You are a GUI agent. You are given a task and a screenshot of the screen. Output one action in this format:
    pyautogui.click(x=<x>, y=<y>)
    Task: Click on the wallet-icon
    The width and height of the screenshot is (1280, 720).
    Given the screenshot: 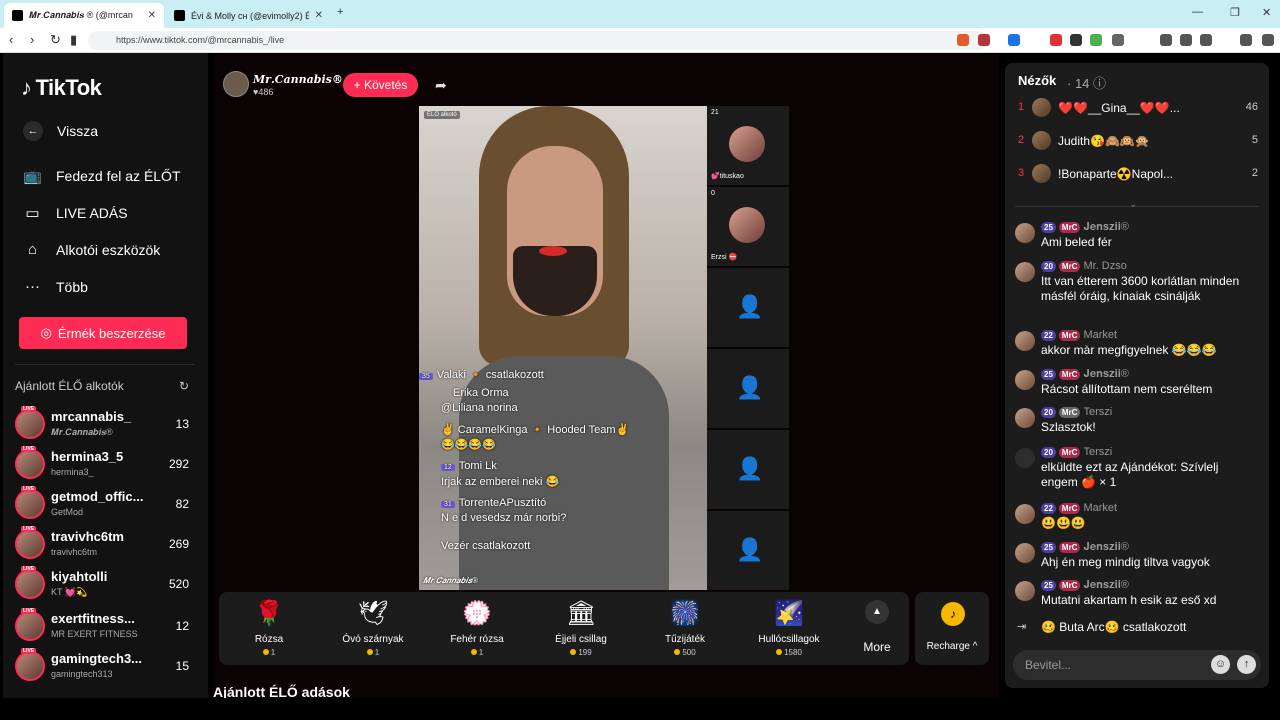 What is the action you would take?
    pyautogui.click(x=1206, y=40)
    